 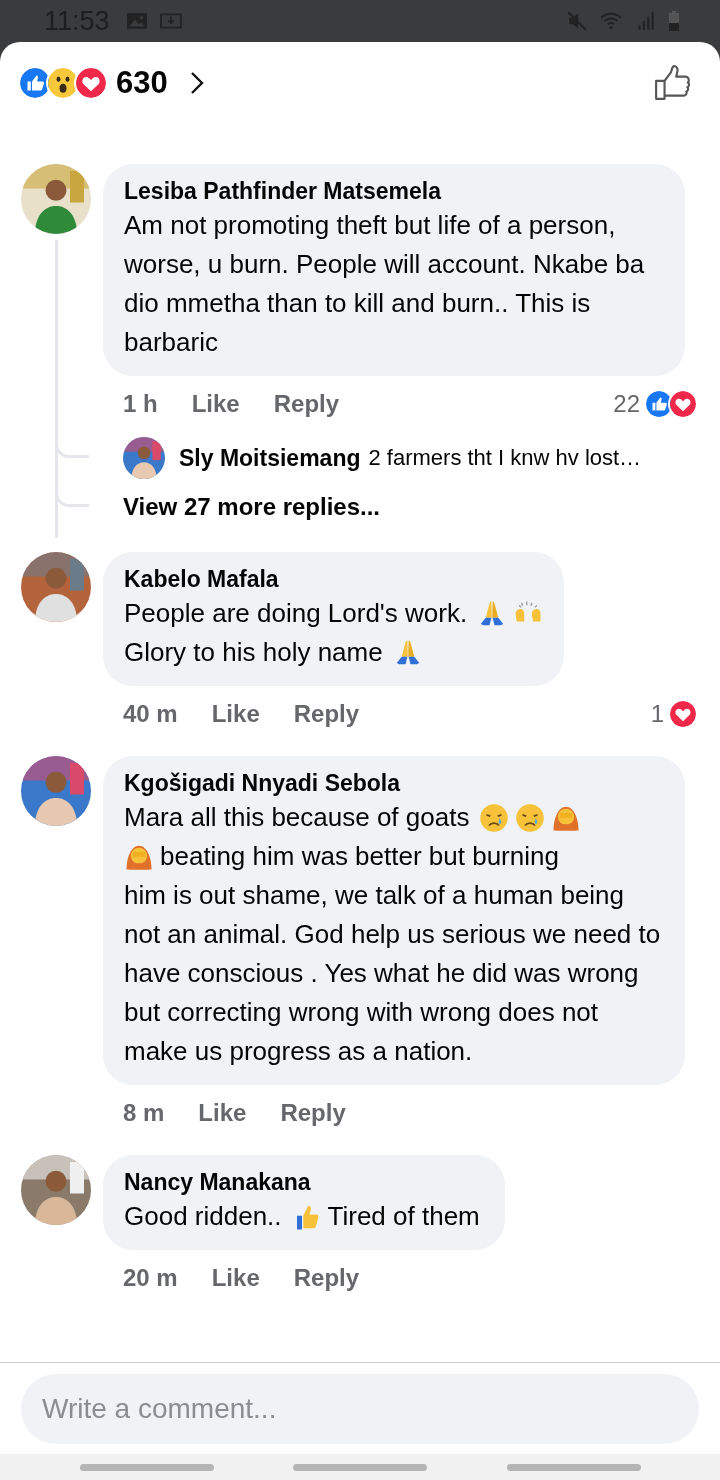 What do you see at coordinates (253, 652) in the screenshot?
I see `comment-text: Glory to his holy name` at bounding box center [253, 652].